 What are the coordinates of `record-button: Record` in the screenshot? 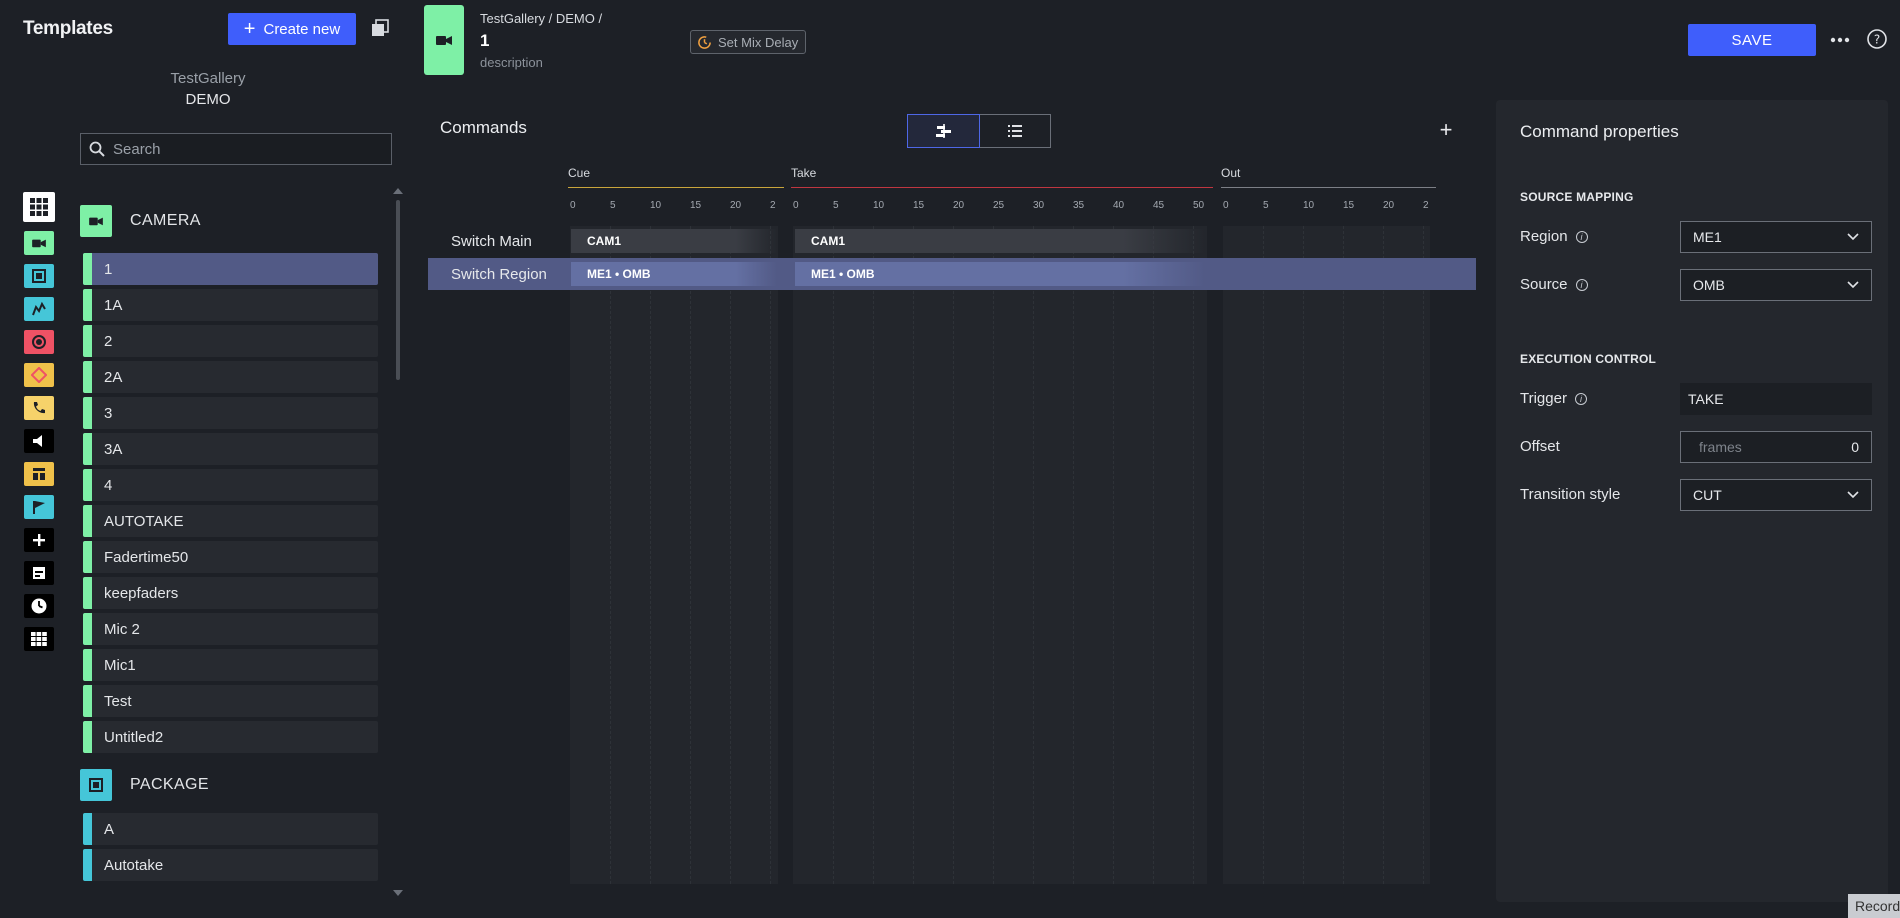 It's located at (1874, 906).